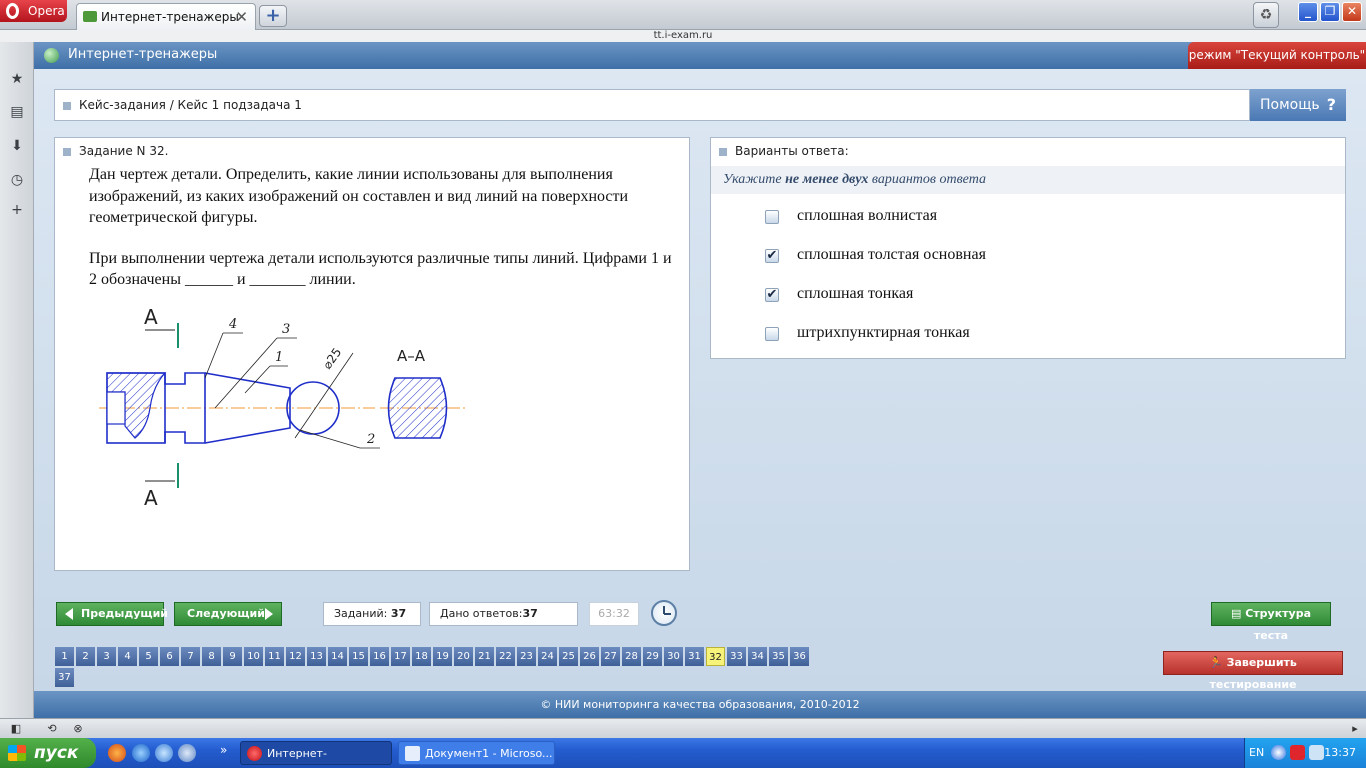 The height and width of the screenshot is (768, 1366). I want to click on question-number-button: 16, so click(379, 656).